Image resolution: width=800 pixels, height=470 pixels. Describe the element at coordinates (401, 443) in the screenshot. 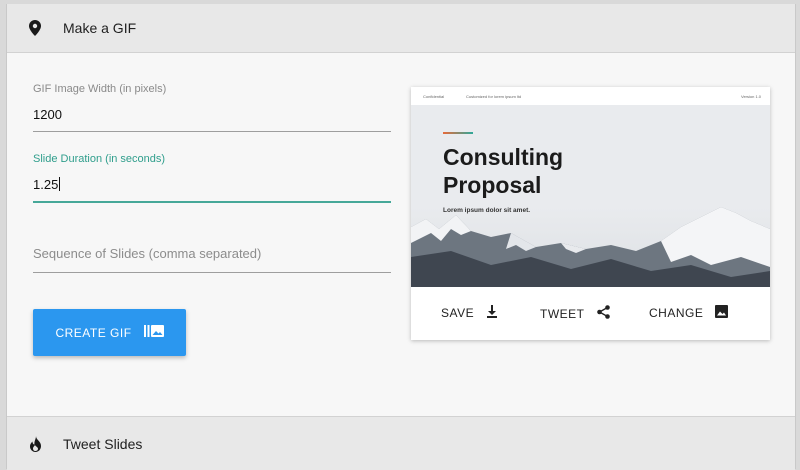

I see `tweet-slides-footer: Tweet Slides` at that location.